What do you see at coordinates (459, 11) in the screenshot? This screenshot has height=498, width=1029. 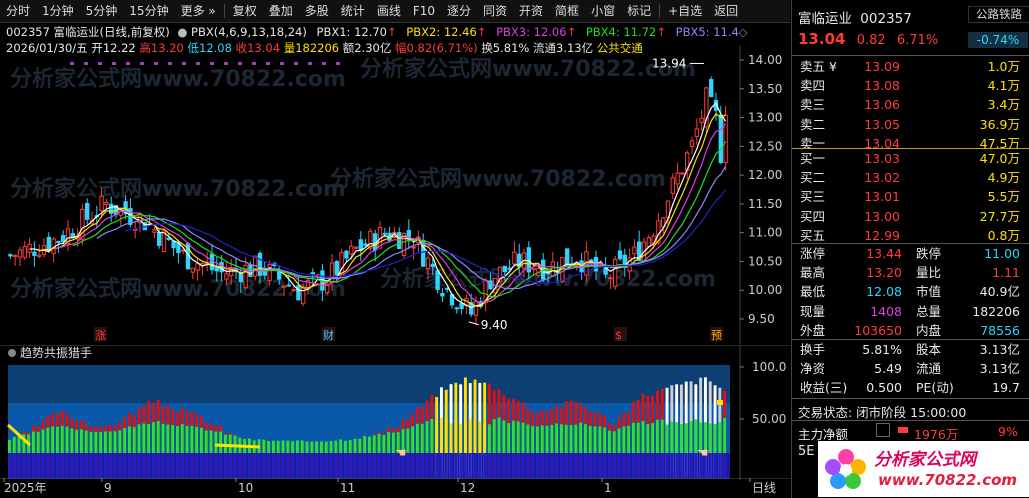 I see `toolbar-button-11: 逐分` at bounding box center [459, 11].